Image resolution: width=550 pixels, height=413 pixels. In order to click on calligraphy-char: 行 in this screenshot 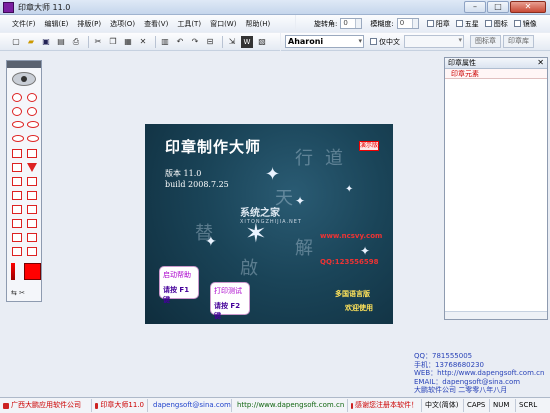, I will do `click(304, 158)`.